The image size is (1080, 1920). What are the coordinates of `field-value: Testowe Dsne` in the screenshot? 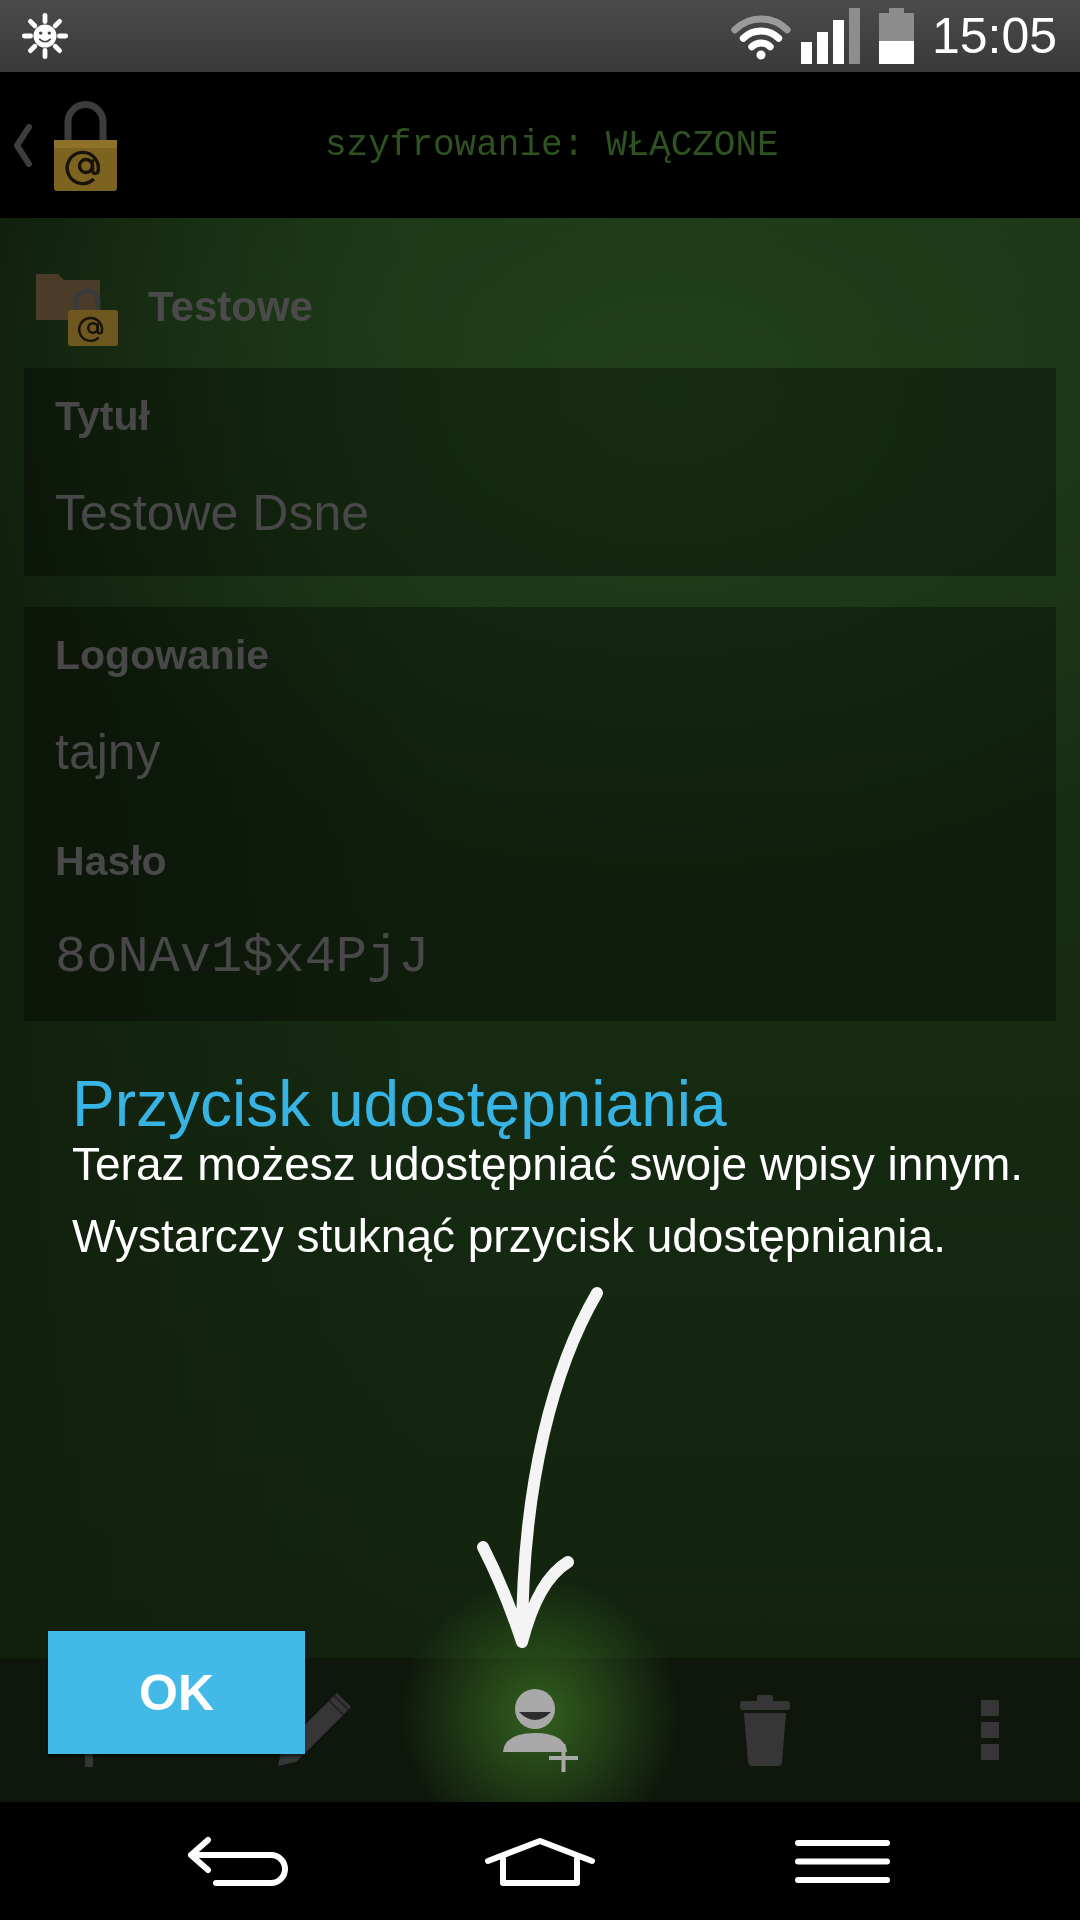 It's located at (213, 513).